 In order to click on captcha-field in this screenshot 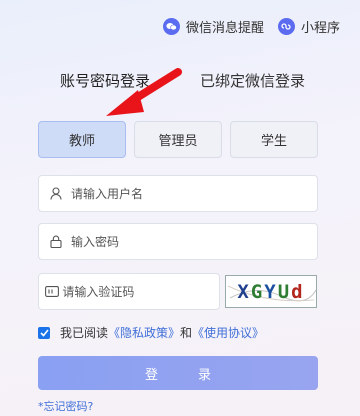, I will do `click(129, 291)`.